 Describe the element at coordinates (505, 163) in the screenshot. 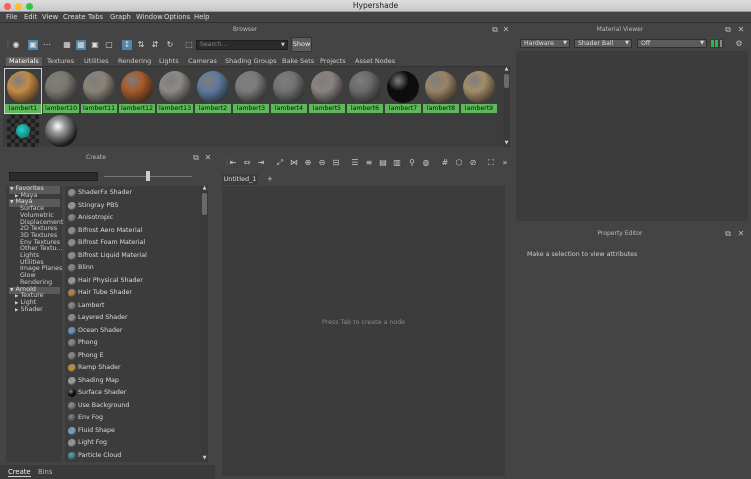

I see `more-options-icon: »` at that location.